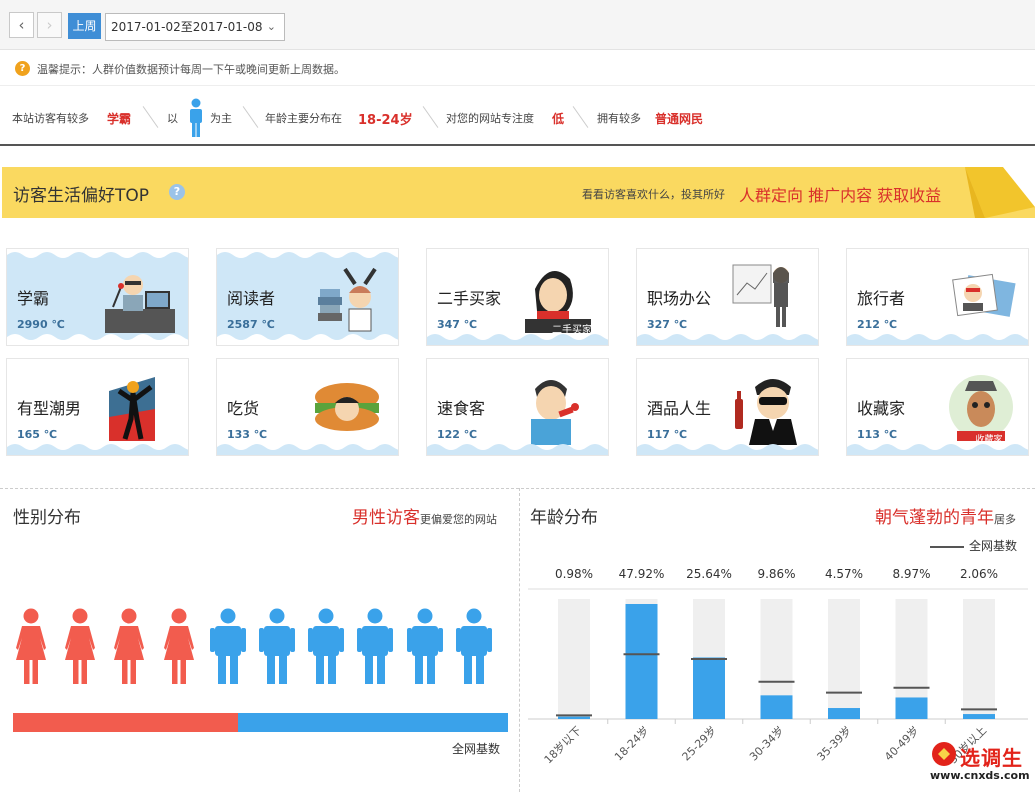 This screenshot has width=1035, height=792. I want to click on top-toolbar: ‹ › 上周 2017-01-02至2017-01-08 ⌄, so click(517, 25).